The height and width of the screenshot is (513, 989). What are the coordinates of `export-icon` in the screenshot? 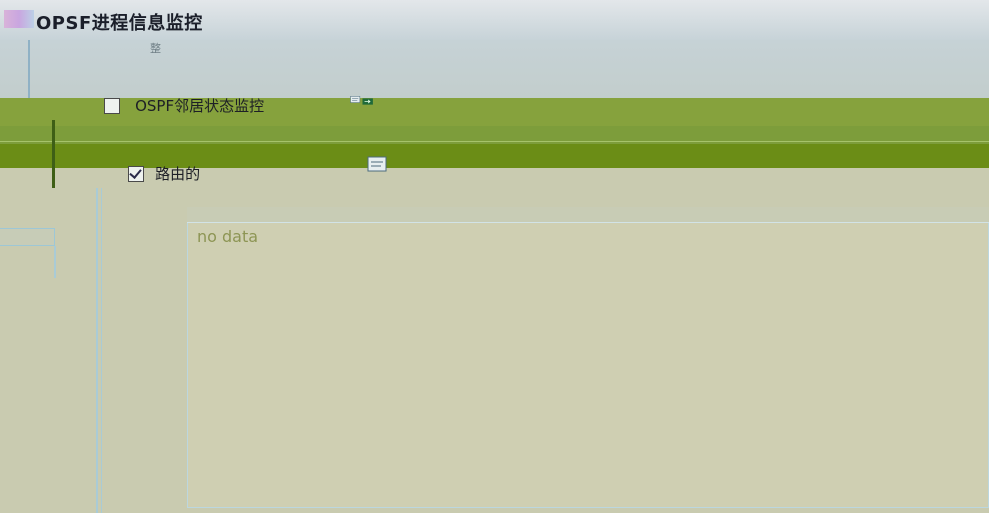 It's located at (375, 102).